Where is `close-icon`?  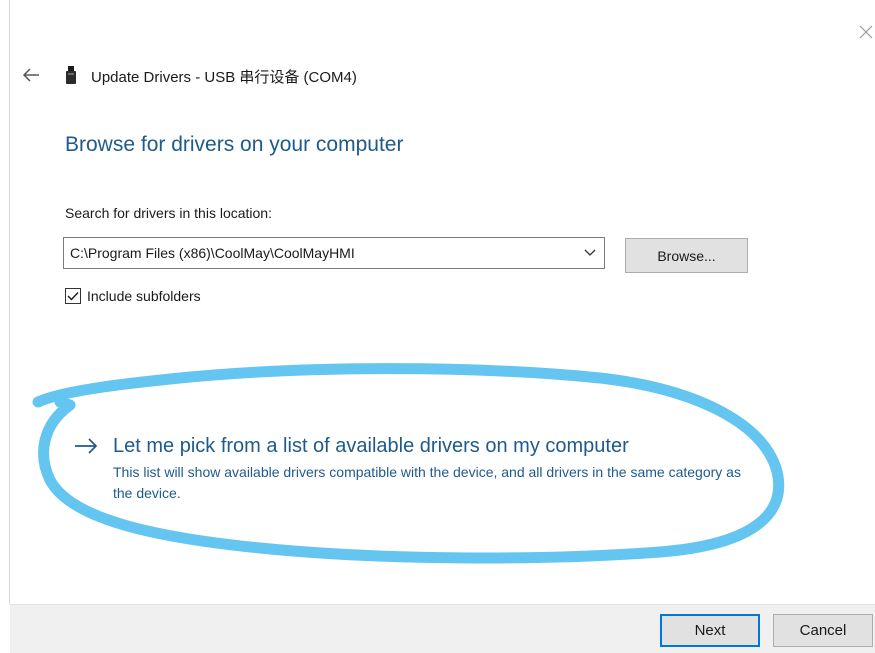
close-icon is located at coordinates (866, 32).